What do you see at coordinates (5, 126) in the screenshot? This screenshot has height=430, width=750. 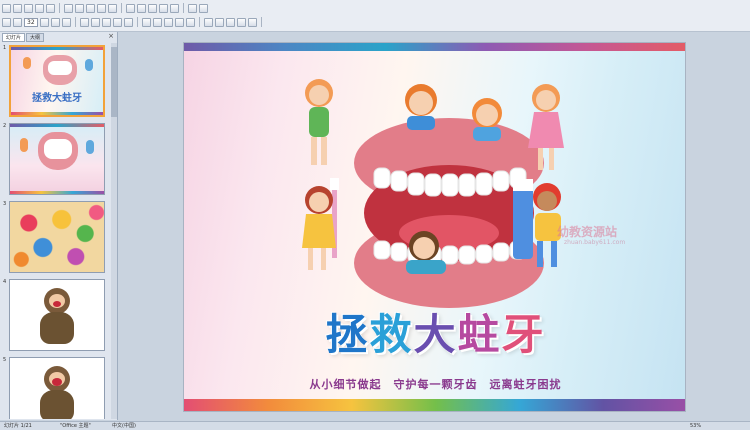 I see `slide-number: 2` at bounding box center [5, 126].